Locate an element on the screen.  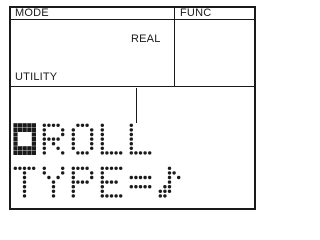
char-o is located at coordinates (82, 139).